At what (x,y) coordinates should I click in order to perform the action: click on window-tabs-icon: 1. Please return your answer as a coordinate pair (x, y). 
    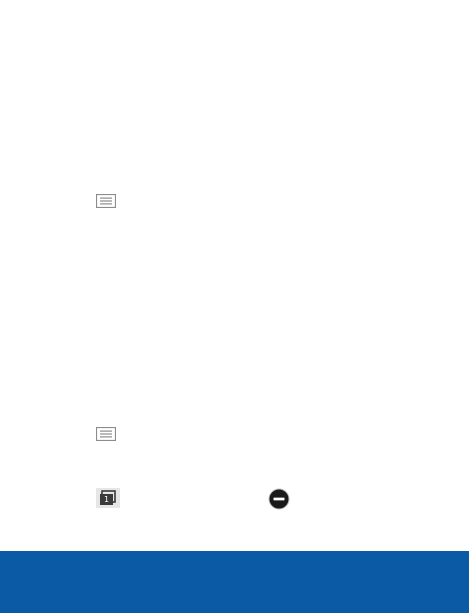
    Looking at the image, I should click on (108, 498).